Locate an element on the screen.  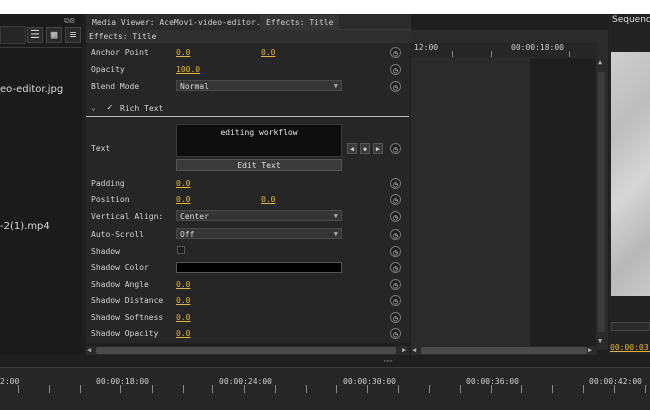
window-top-strip is located at coordinates (325, 7).